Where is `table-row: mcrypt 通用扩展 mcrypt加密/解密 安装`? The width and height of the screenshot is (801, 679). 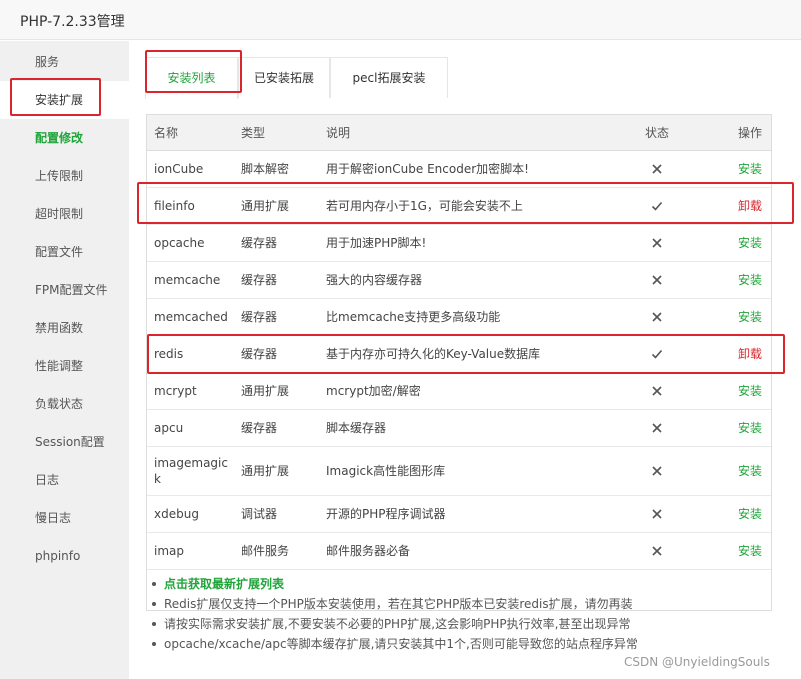
table-row: mcrypt 通用扩展 mcrypt加密/解密 安装 is located at coordinates (459, 391).